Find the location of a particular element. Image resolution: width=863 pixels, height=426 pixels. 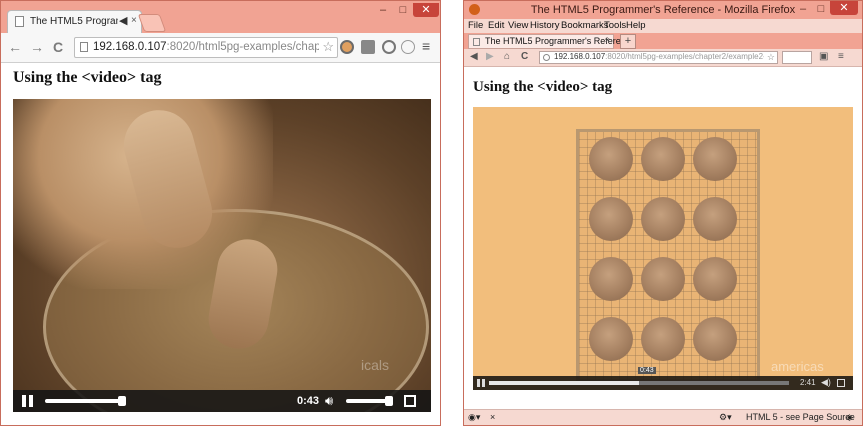

volume-slider is located at coordinates (368, 401).